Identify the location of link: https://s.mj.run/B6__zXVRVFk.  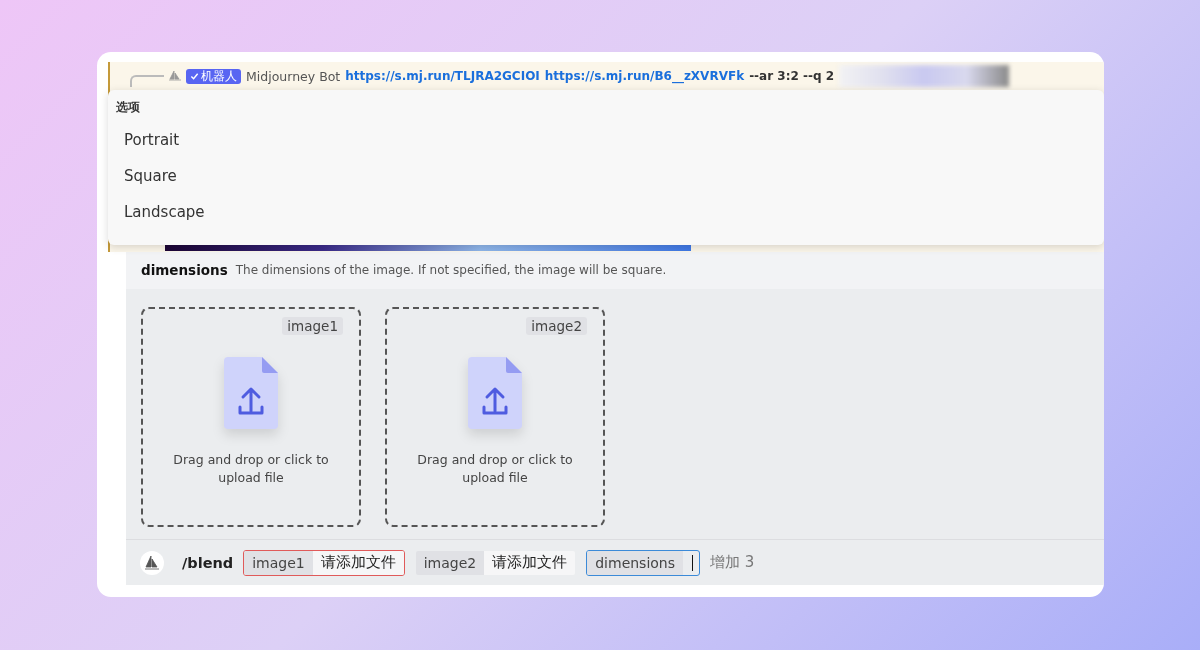
(644, 76).